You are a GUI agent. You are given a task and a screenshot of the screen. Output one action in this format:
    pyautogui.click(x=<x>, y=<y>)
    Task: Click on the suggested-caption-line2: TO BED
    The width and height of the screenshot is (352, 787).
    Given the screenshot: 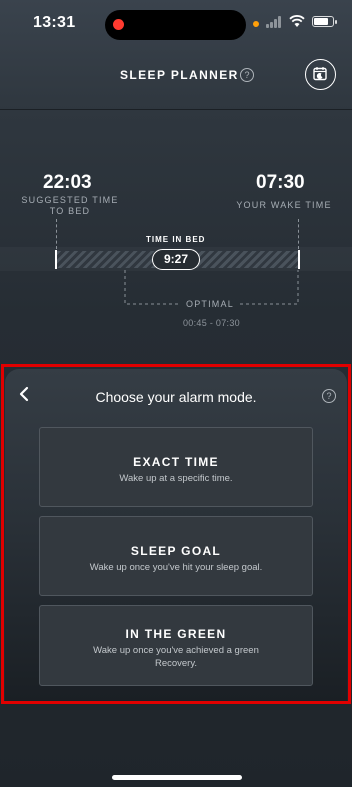 What is the action you would take?
    pyautogui.click(x=70, y=211)
    